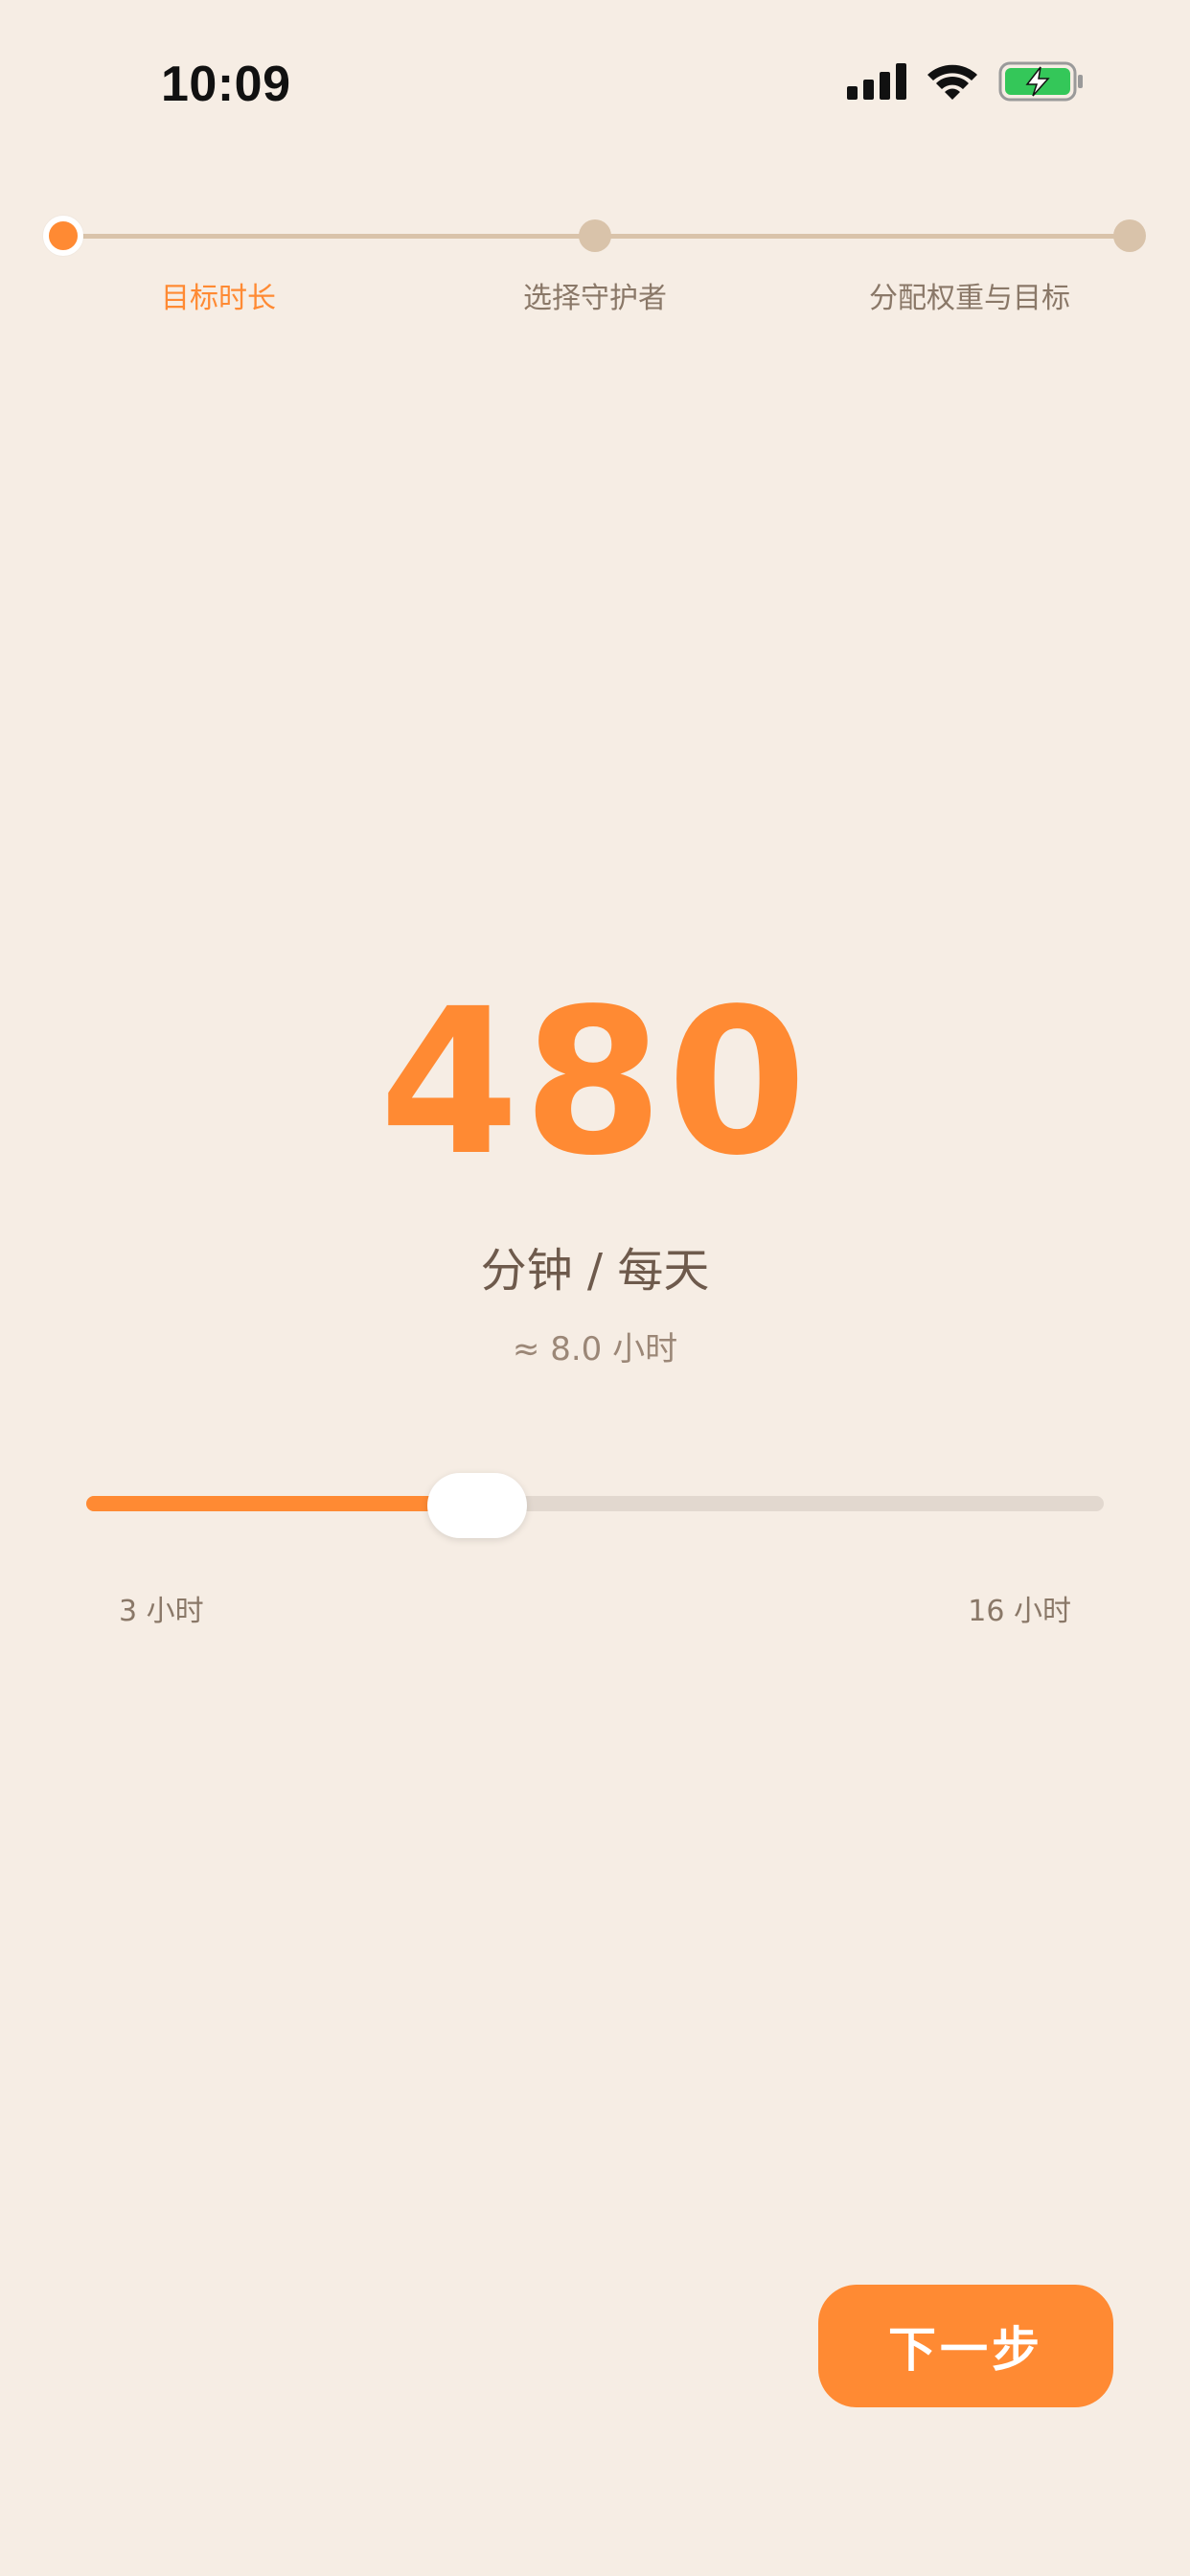 Image resolution: width=1190 pixels, height=2576 pixels. Describe the element at coordinates (1019, 1611) in the screenshot. I see `slider-max-label: 16 小时` at that location.